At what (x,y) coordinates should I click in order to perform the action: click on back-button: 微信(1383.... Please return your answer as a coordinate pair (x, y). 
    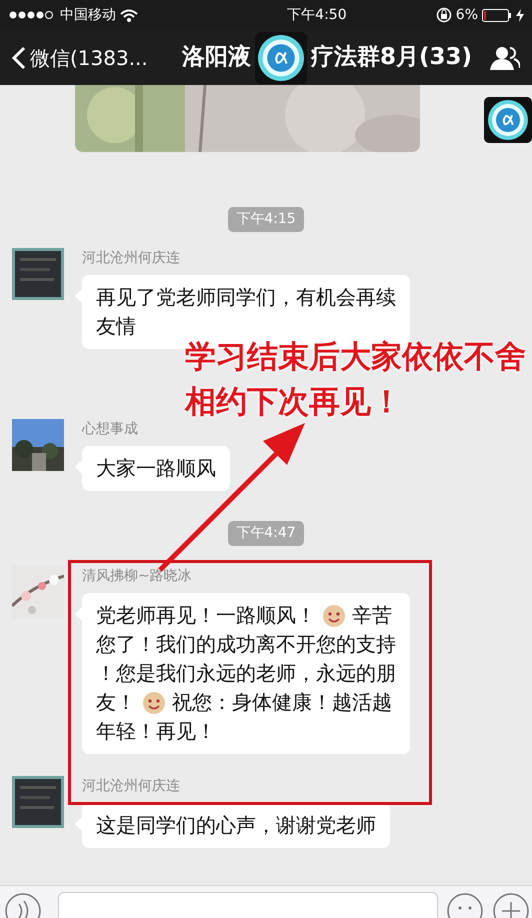
    Looking at the image, I should click on (80, 57).